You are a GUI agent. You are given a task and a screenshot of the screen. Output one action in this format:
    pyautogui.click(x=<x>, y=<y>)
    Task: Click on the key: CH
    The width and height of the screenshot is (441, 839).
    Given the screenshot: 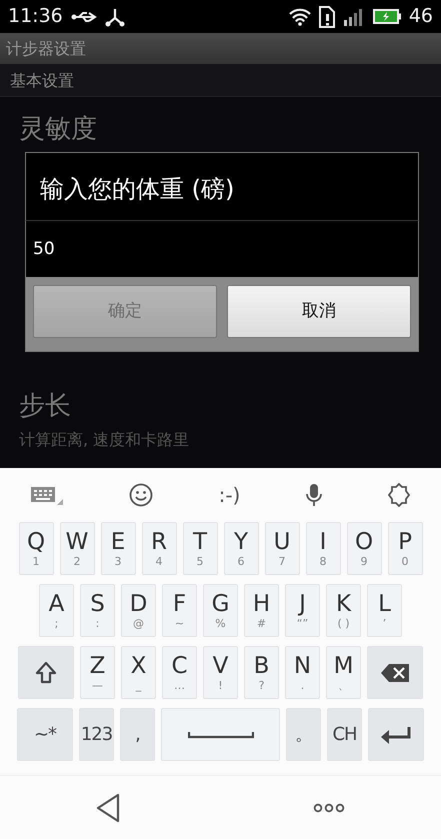 What is the action you would take?
    pyautogui.click(x=344, y=734)
    